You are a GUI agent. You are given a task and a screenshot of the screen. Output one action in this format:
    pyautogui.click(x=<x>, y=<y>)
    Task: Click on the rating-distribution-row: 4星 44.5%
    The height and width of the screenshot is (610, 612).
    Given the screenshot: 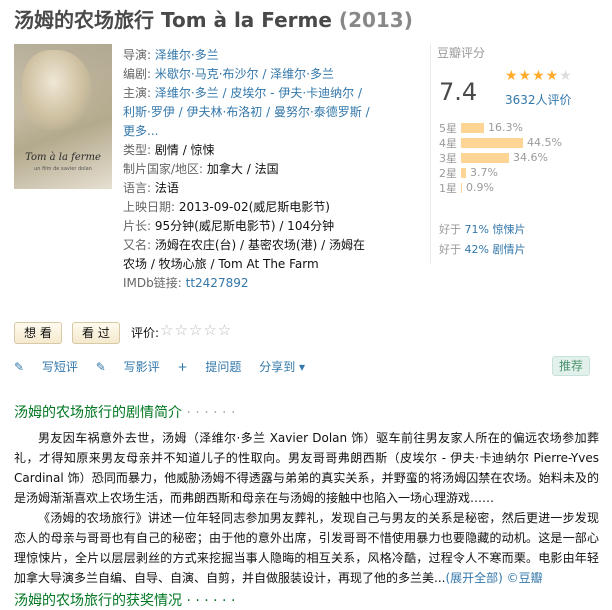 What is the action you would take?
    pyautogui.click(x=500, y=142)
    